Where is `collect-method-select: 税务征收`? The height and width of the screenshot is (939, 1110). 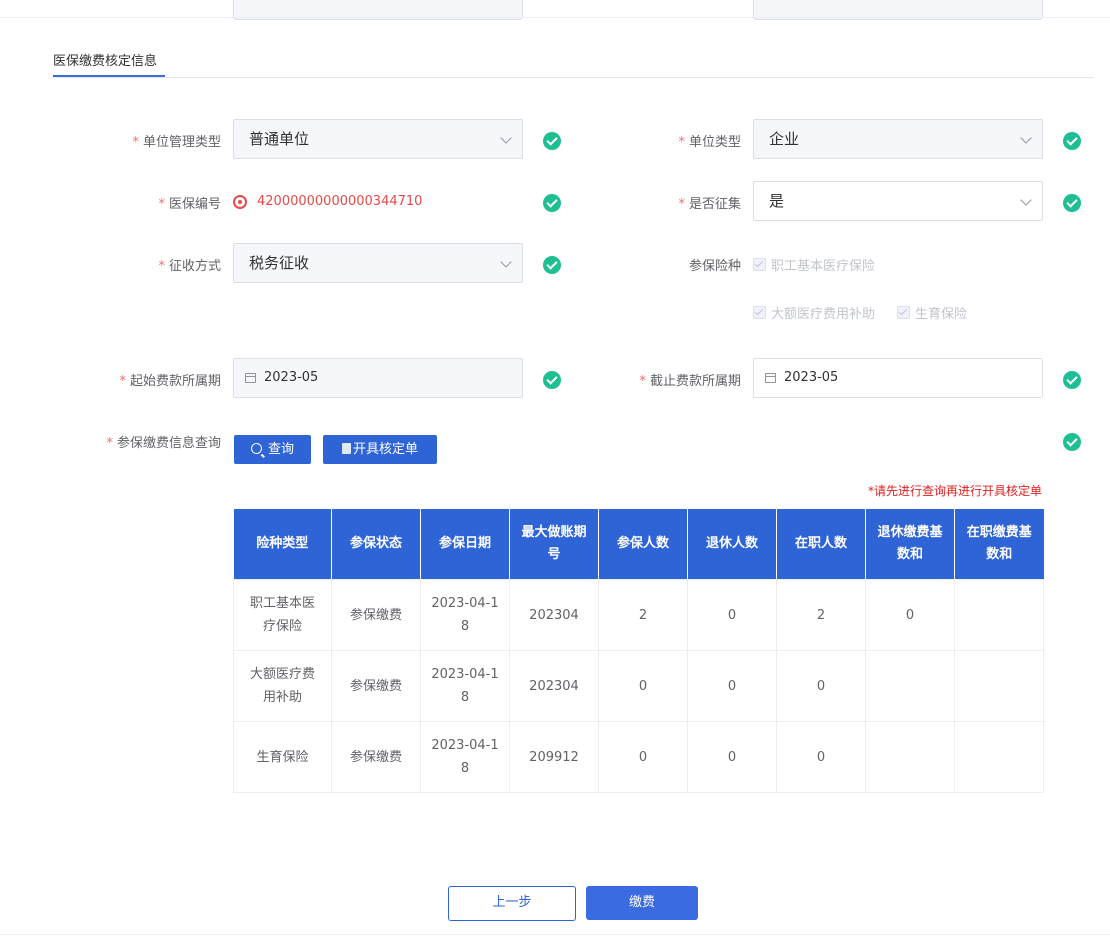 collect-method-select: 税务征收 is located at coordinates (378, 263).